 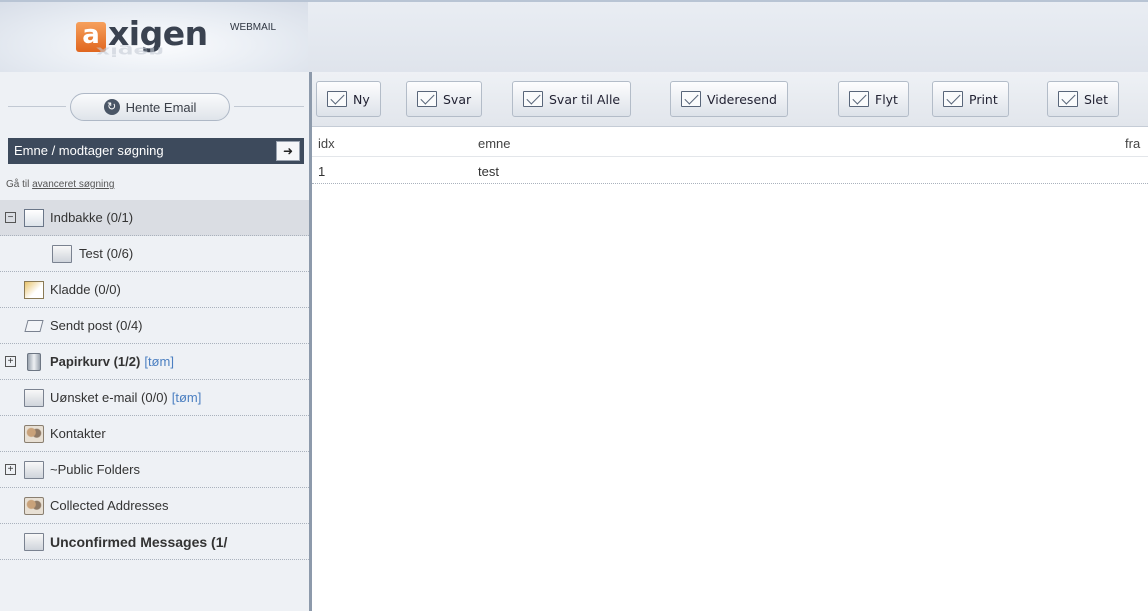 I want to click on folder-public: + ~Public Folders, so click(x=154, y=470).